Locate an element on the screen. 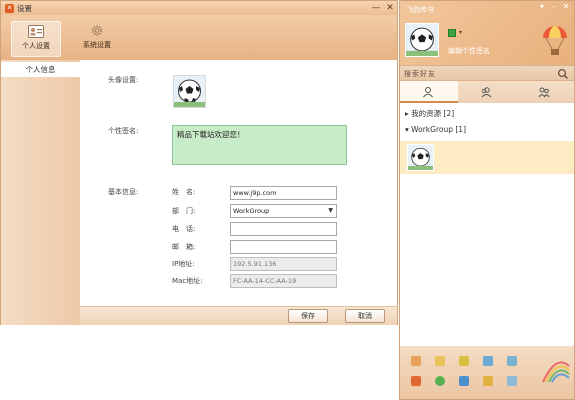 The image size is (575, 400). message-icon is located at coordinates (512, 381).